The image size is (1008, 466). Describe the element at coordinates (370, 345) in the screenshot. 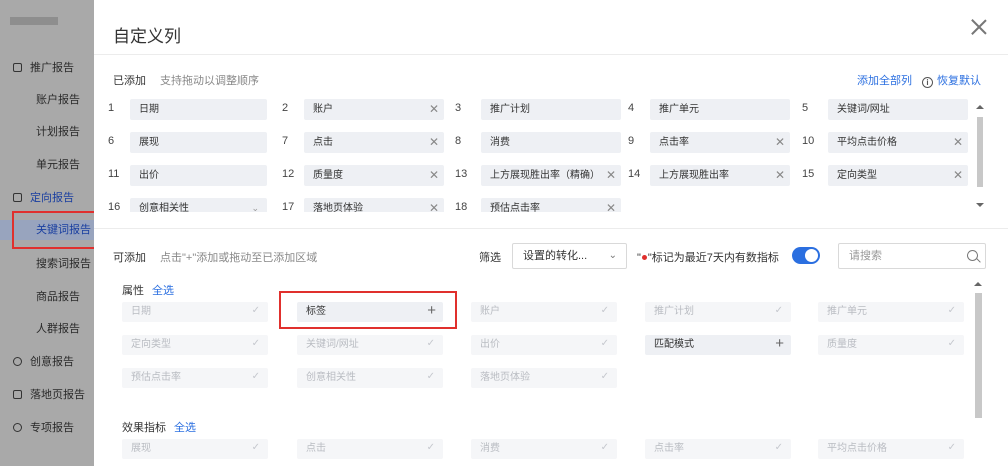

I see `available-option: 关键词/网址 ✓` at that location.